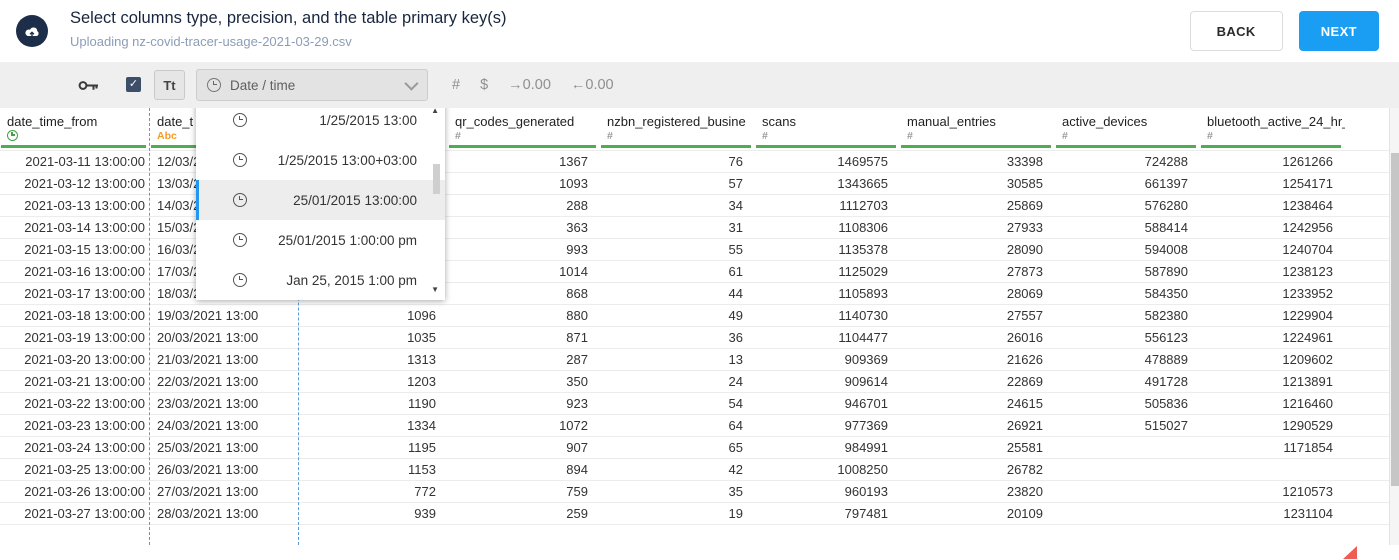 This screenshot has height=560, width=1399. What do you see at coordinates (1127, 129) in the screenshot?
I see `column-header-active_devices: active_devices #` at bounding box center [1127, 129].